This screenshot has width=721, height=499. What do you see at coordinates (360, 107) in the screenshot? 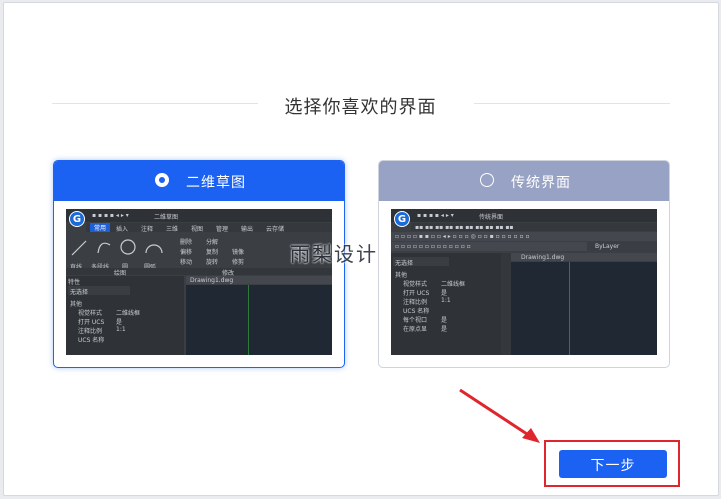
I see `page-title: 选择你喜欢的界面` at bounding box center [360, 107].